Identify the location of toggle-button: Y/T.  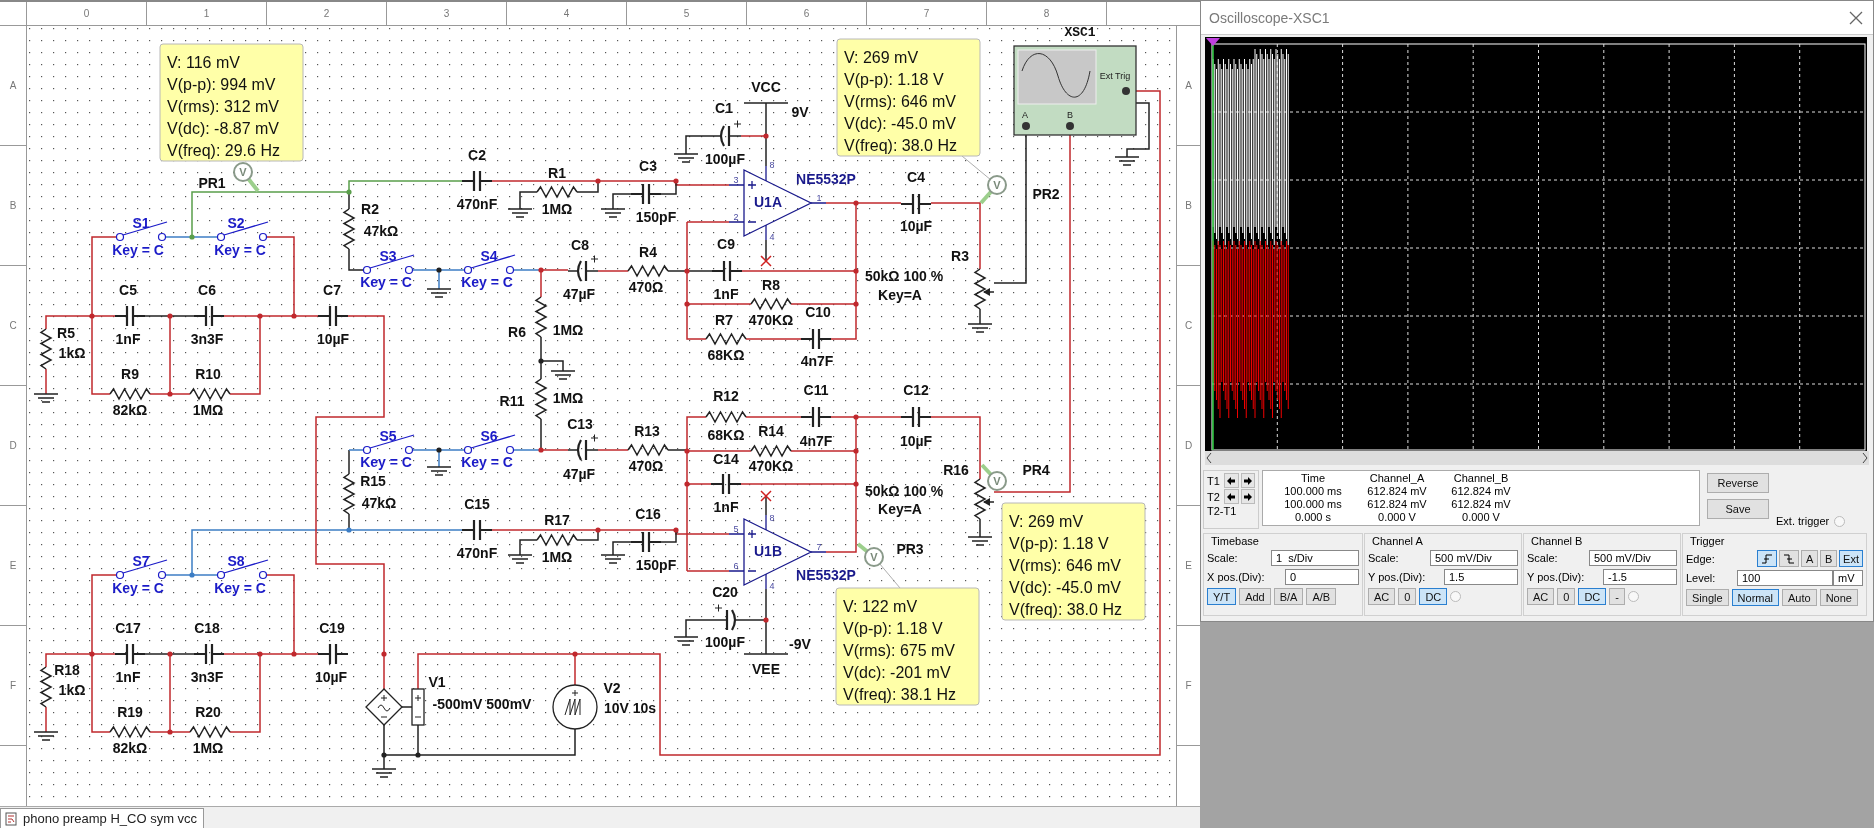
(1222, 596).